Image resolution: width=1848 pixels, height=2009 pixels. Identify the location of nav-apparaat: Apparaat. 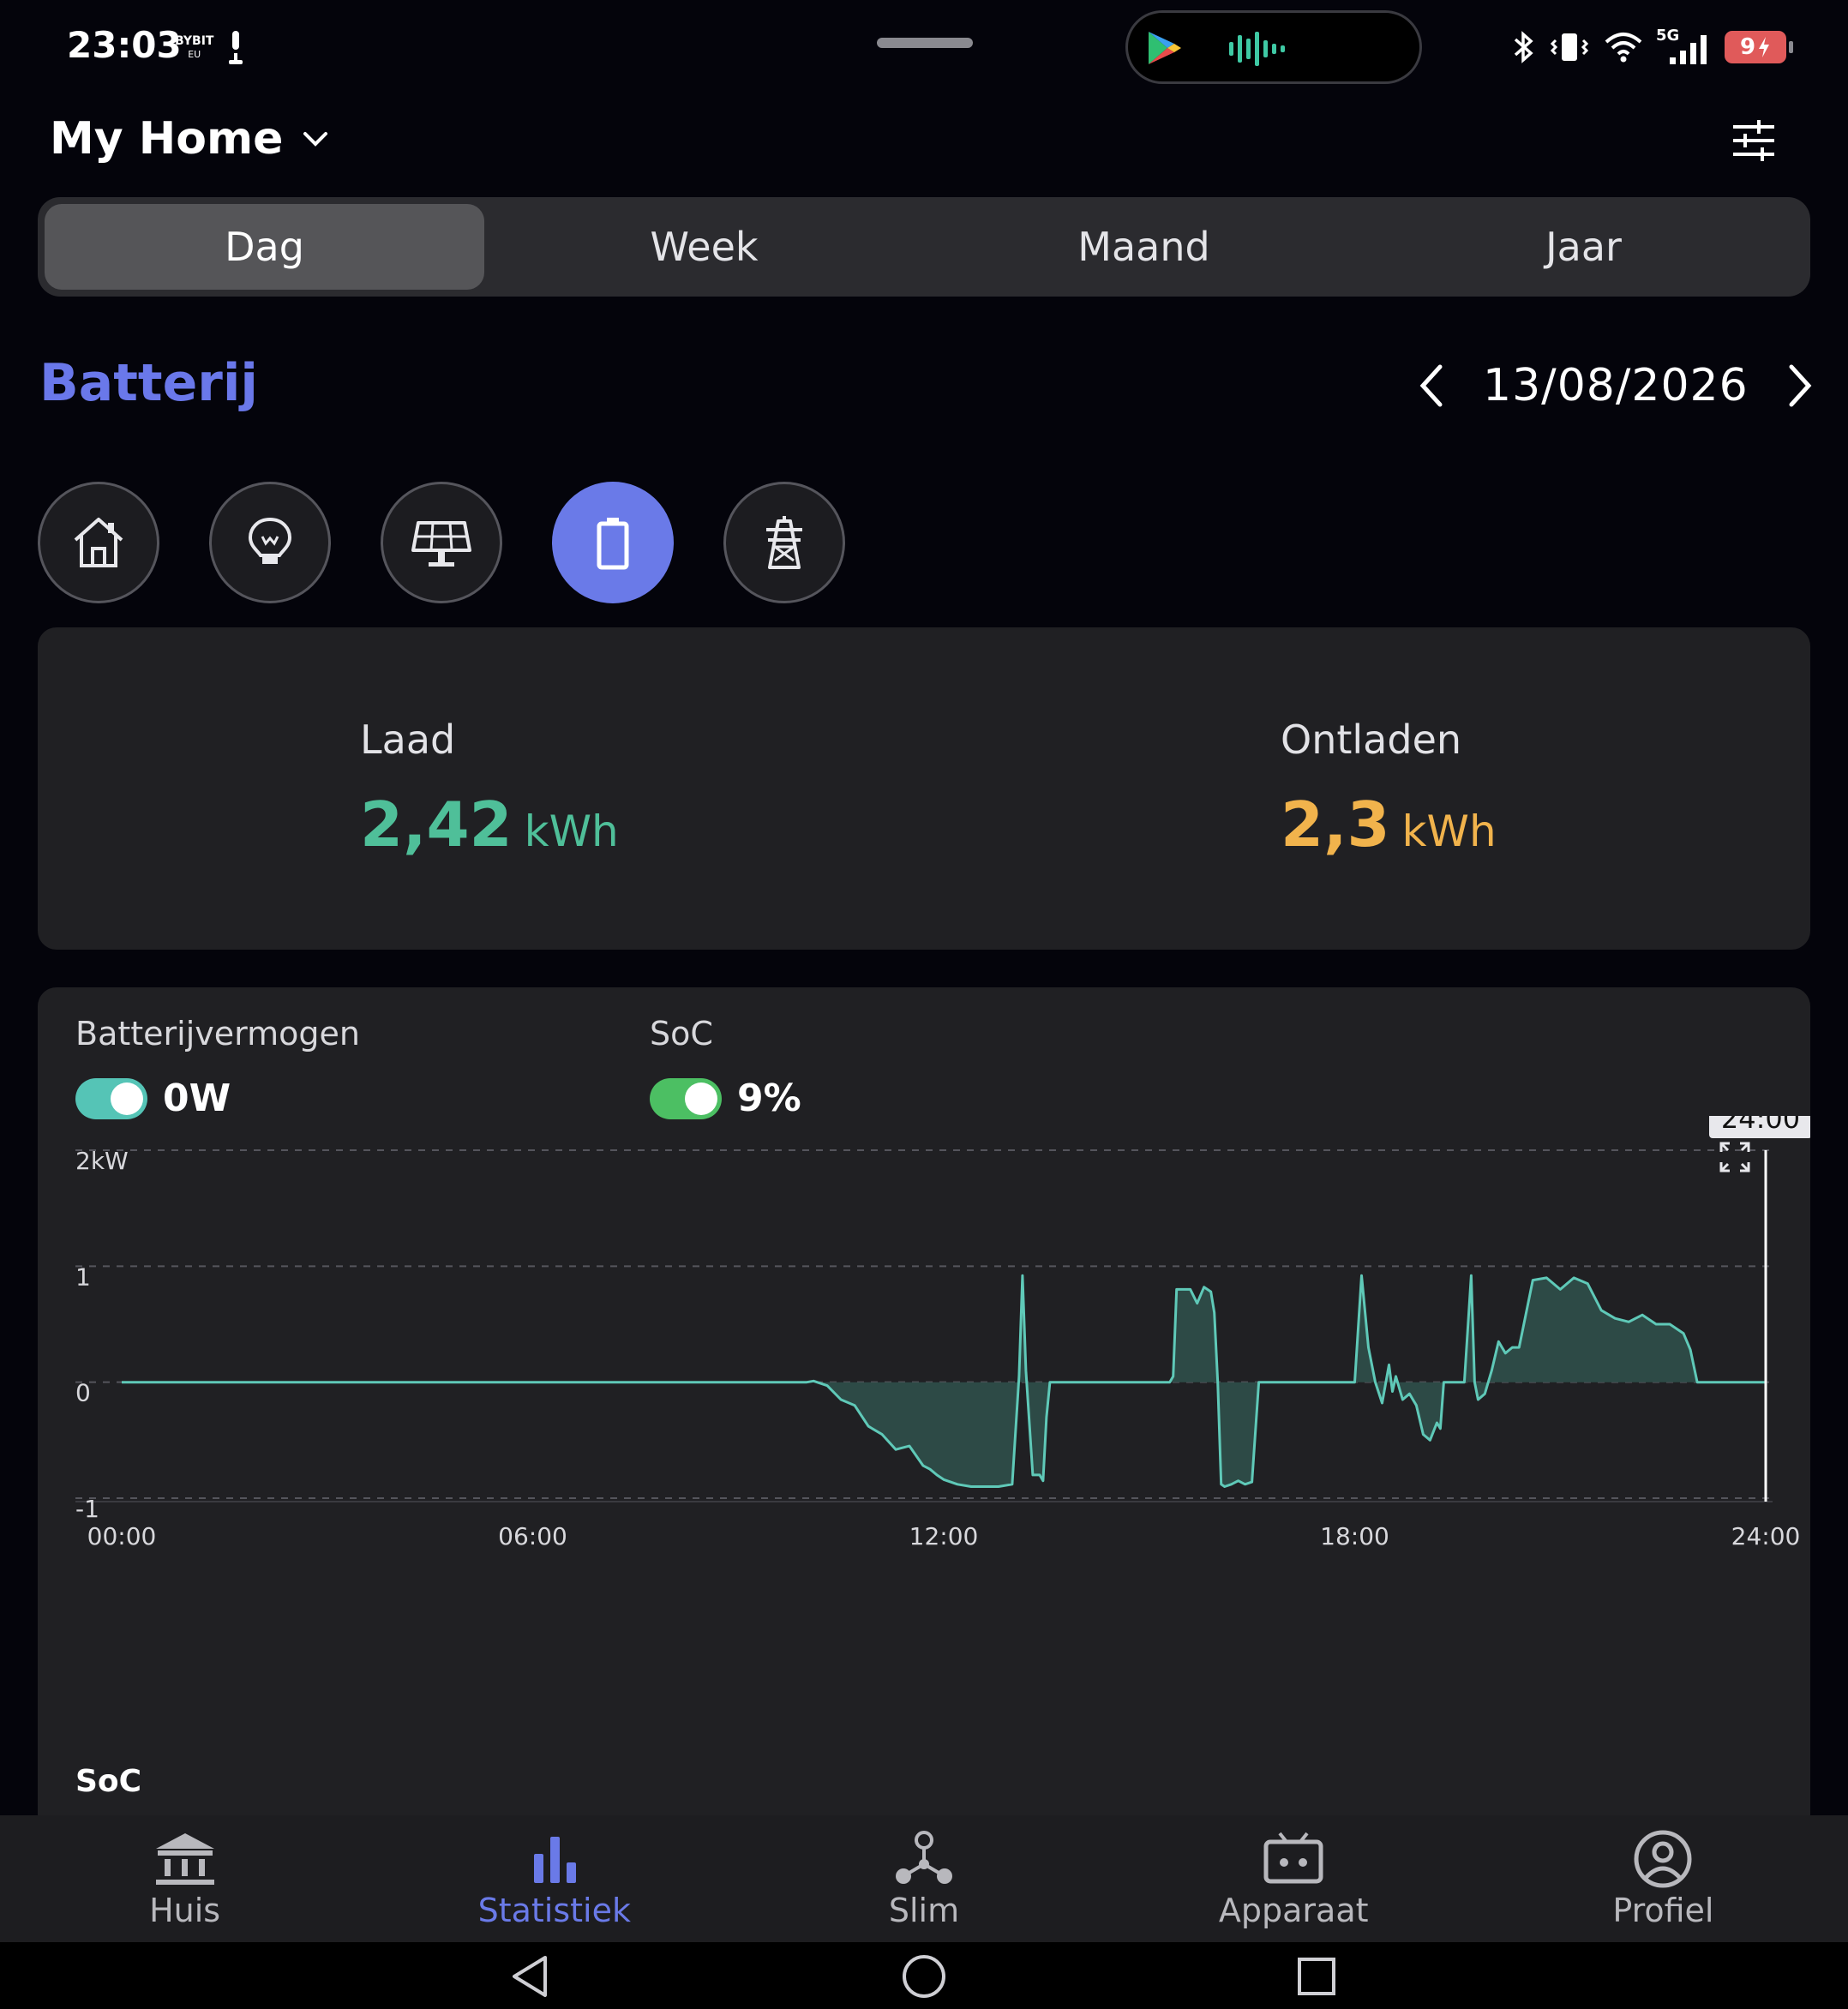
(1294, 1878).